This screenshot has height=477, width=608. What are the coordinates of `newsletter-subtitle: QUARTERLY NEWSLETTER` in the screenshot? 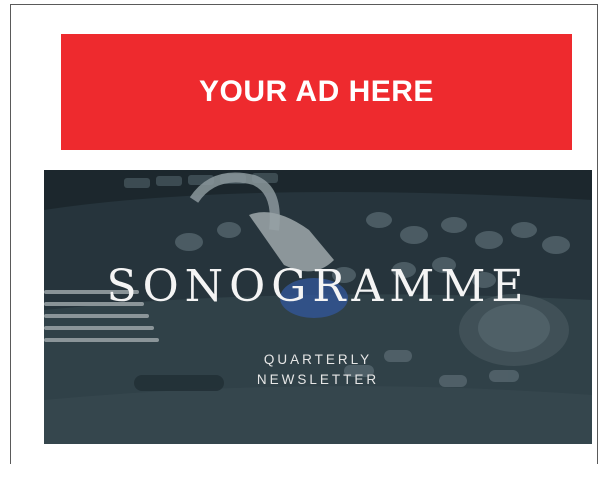 It's located at (318, 370).